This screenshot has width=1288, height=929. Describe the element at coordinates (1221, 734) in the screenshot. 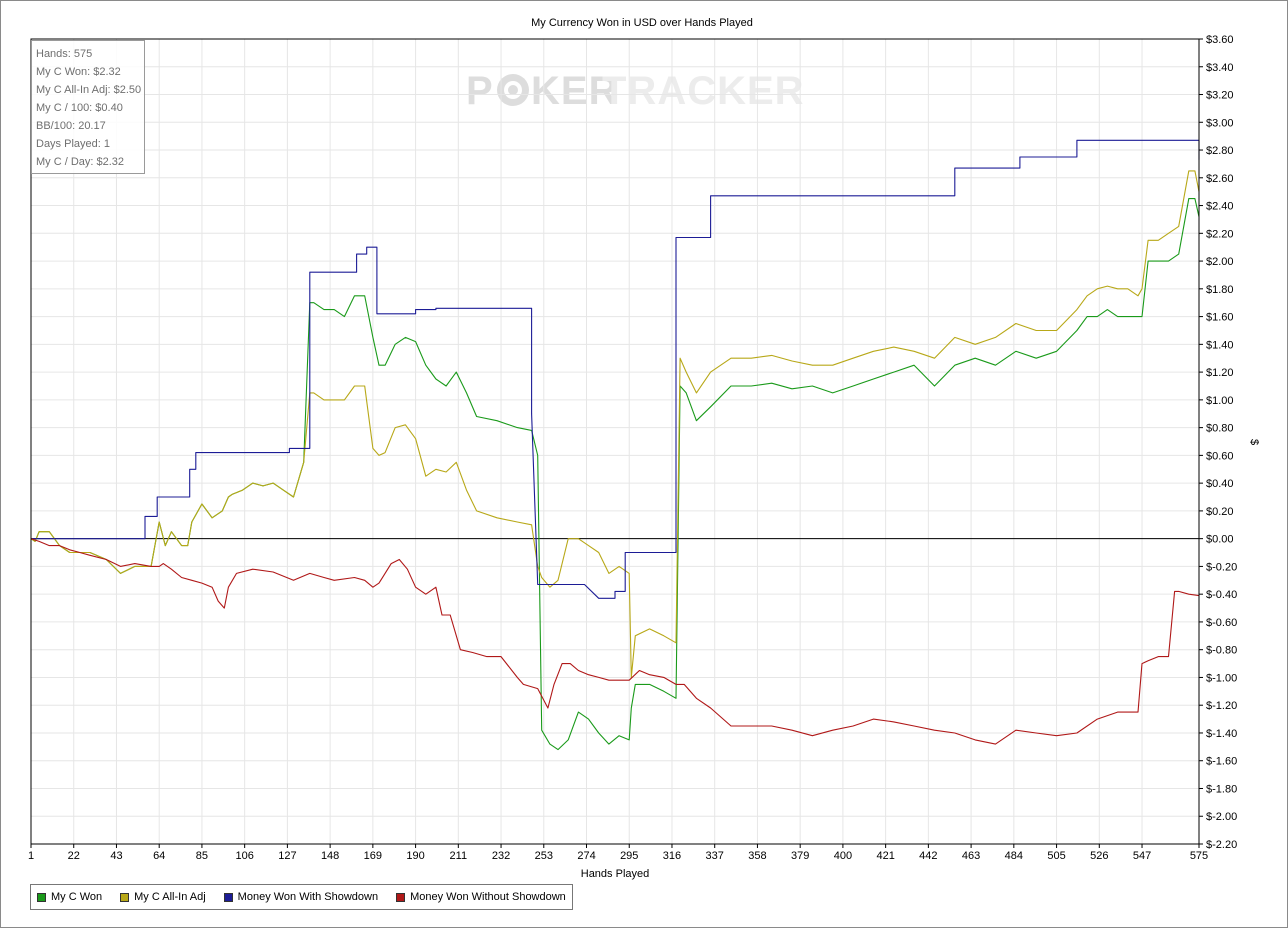

I see `y-tick-label: $-1.40` at that location.